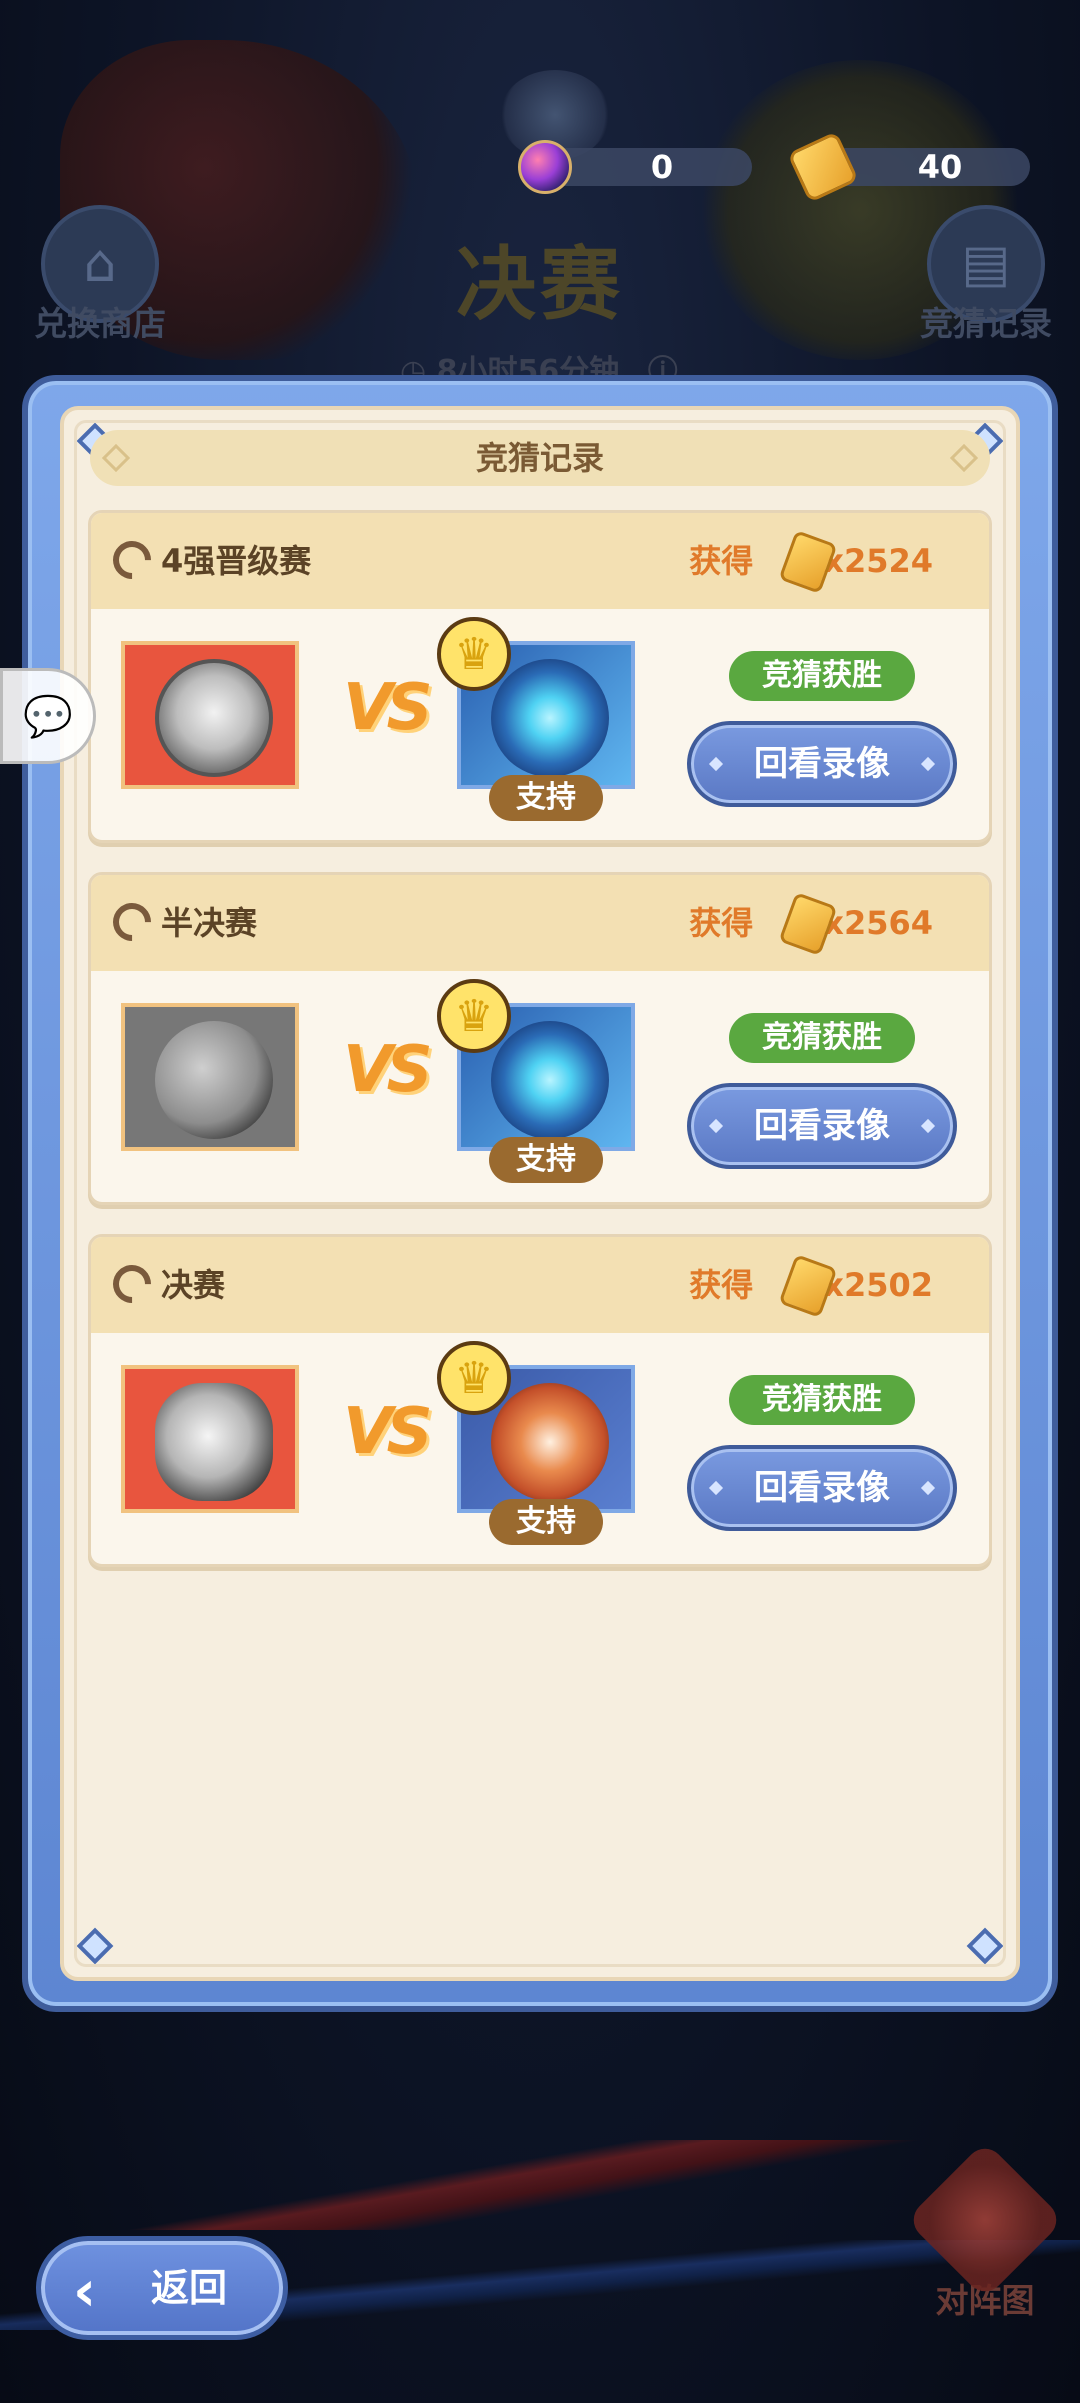 This screenshot has width=1080, height=2403. Describe the element at coordinates (878, 1285) in the screenshot. I see `reward-amount: x2502` at that location.